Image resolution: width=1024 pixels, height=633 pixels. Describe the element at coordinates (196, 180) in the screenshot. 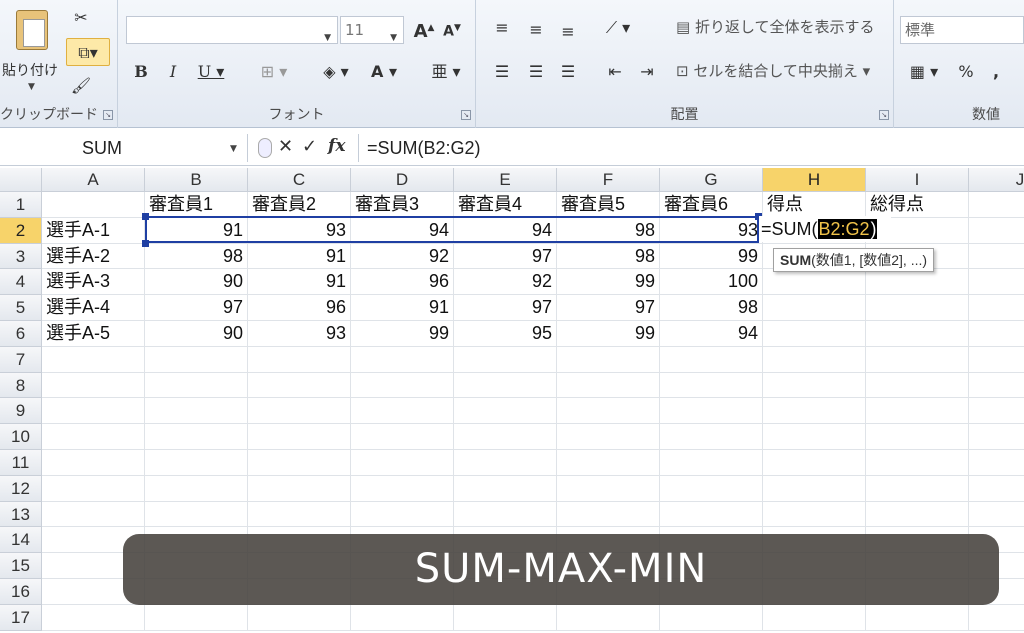

I see `column-header-b: B` at that location.